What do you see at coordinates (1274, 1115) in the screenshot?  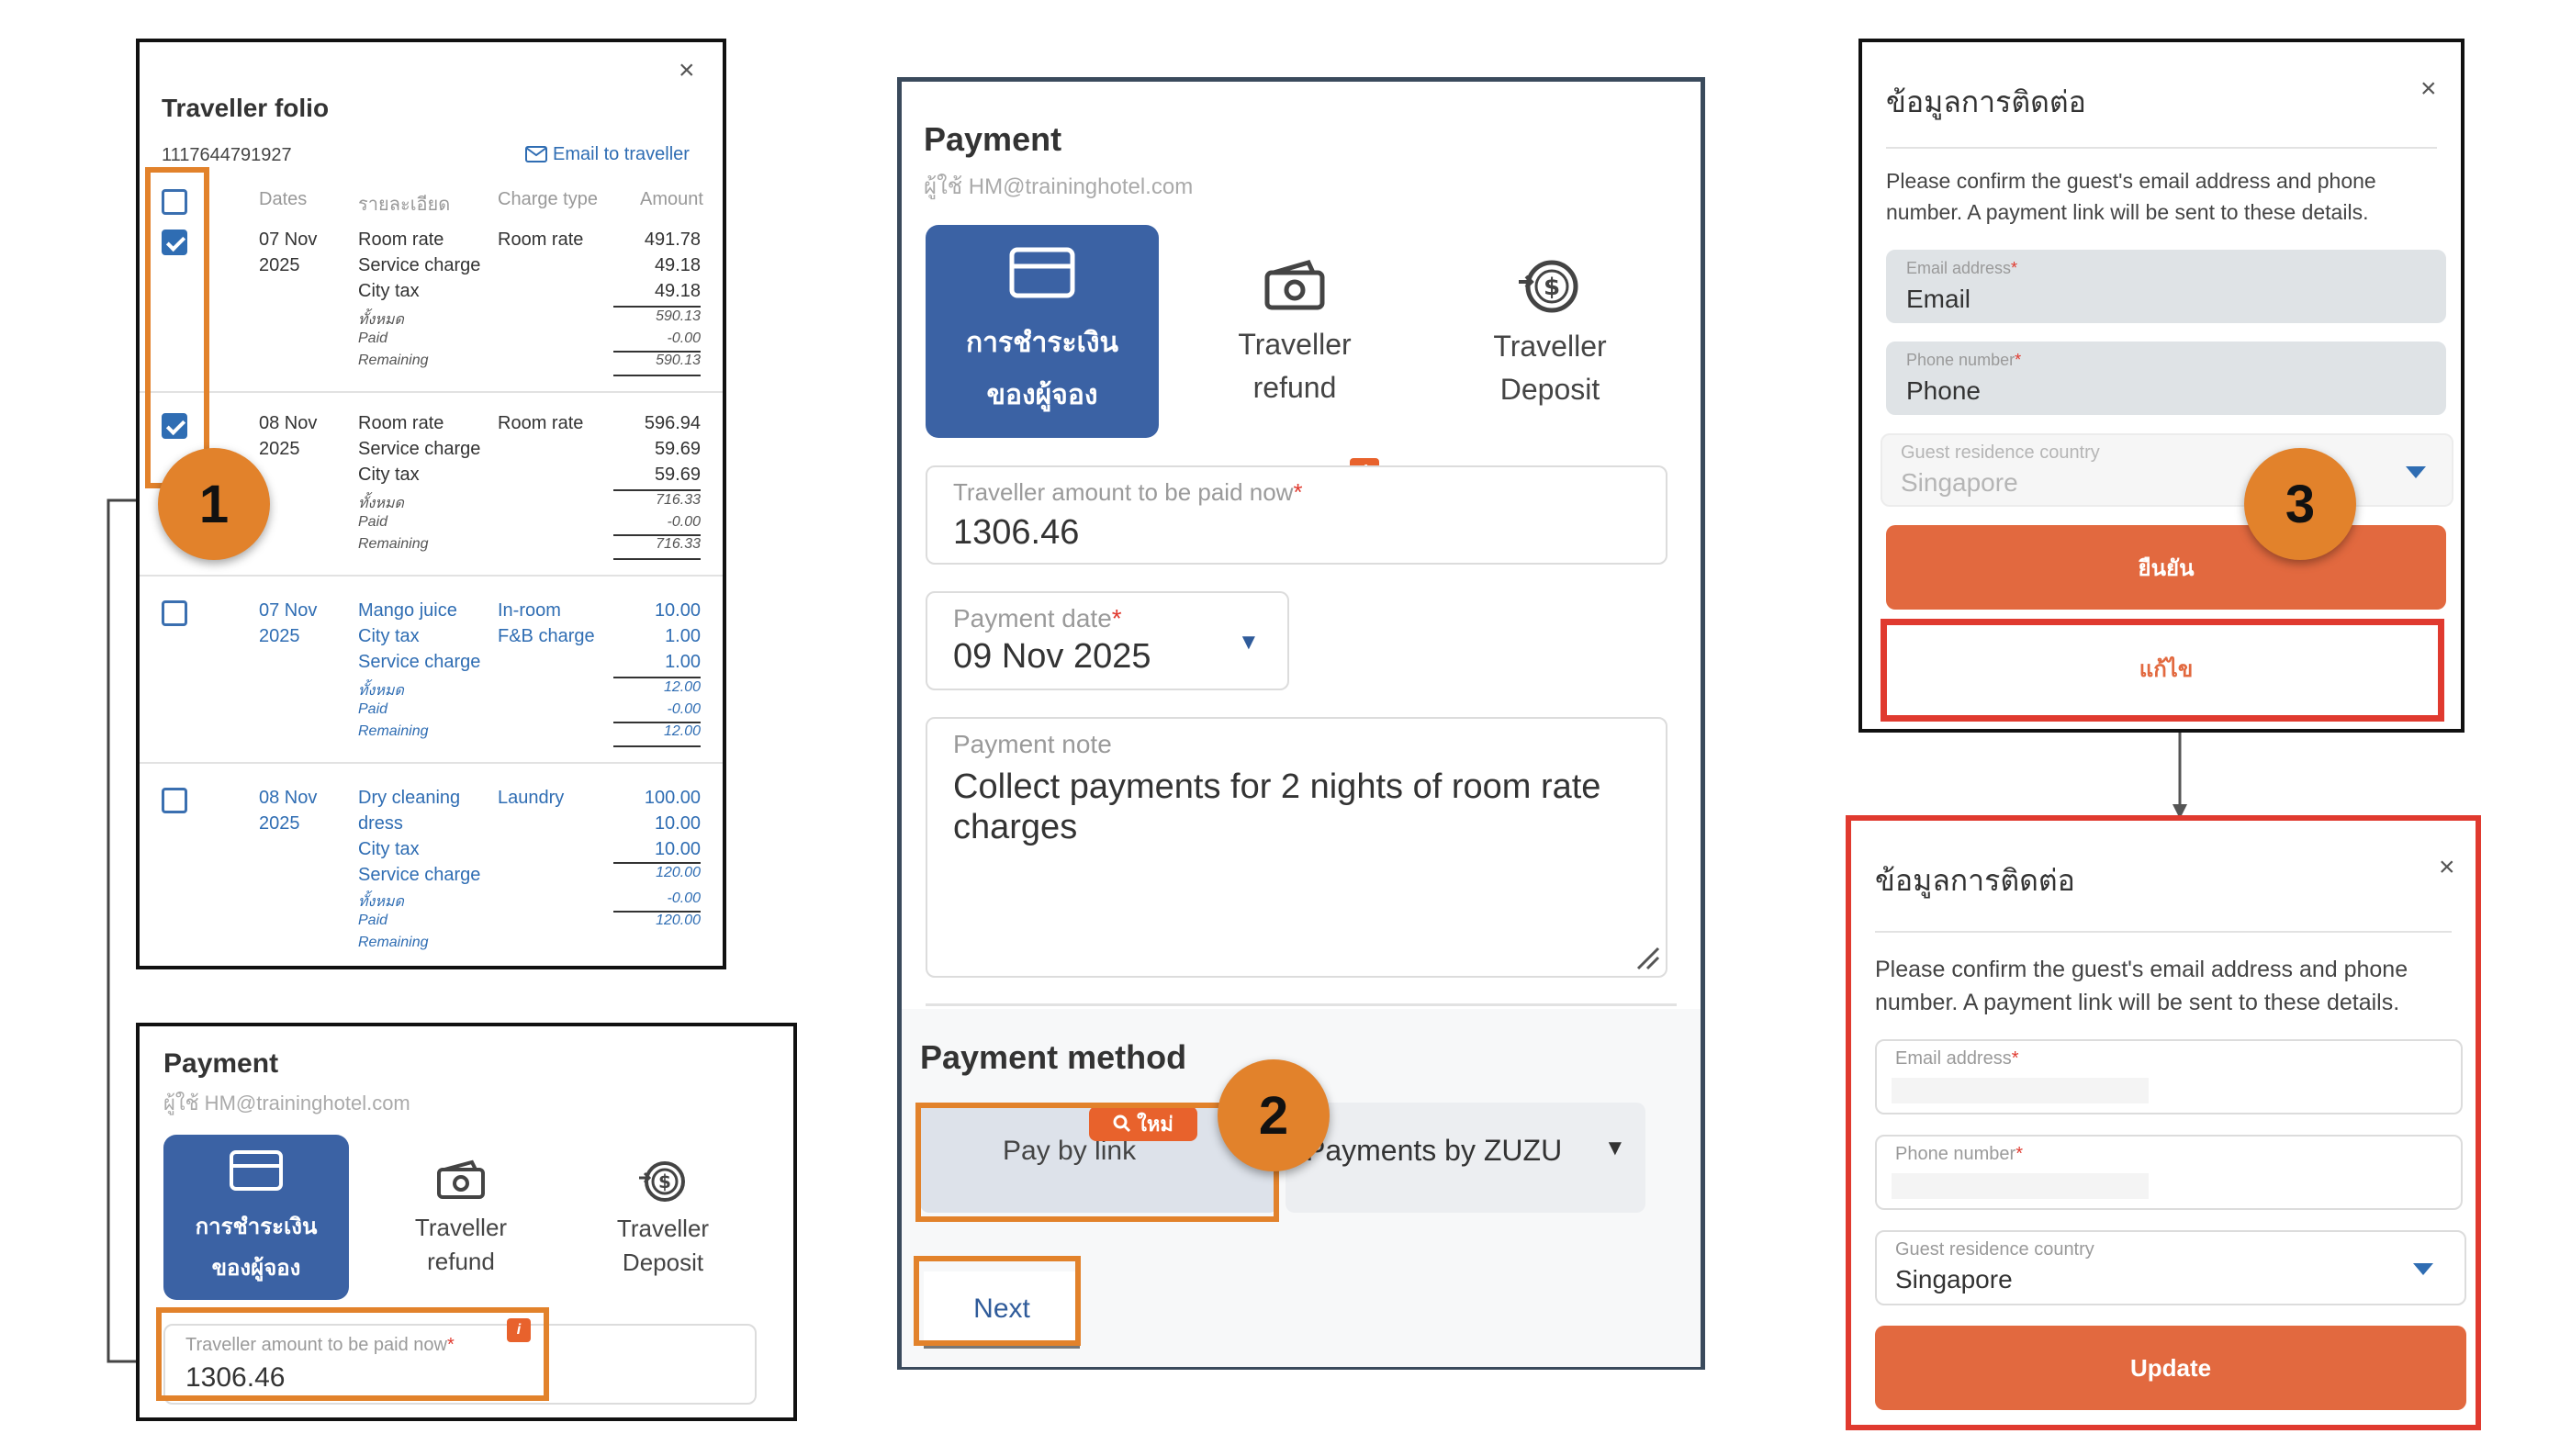 I see `callout-2: 2` at bounding box center [1274, 1115].